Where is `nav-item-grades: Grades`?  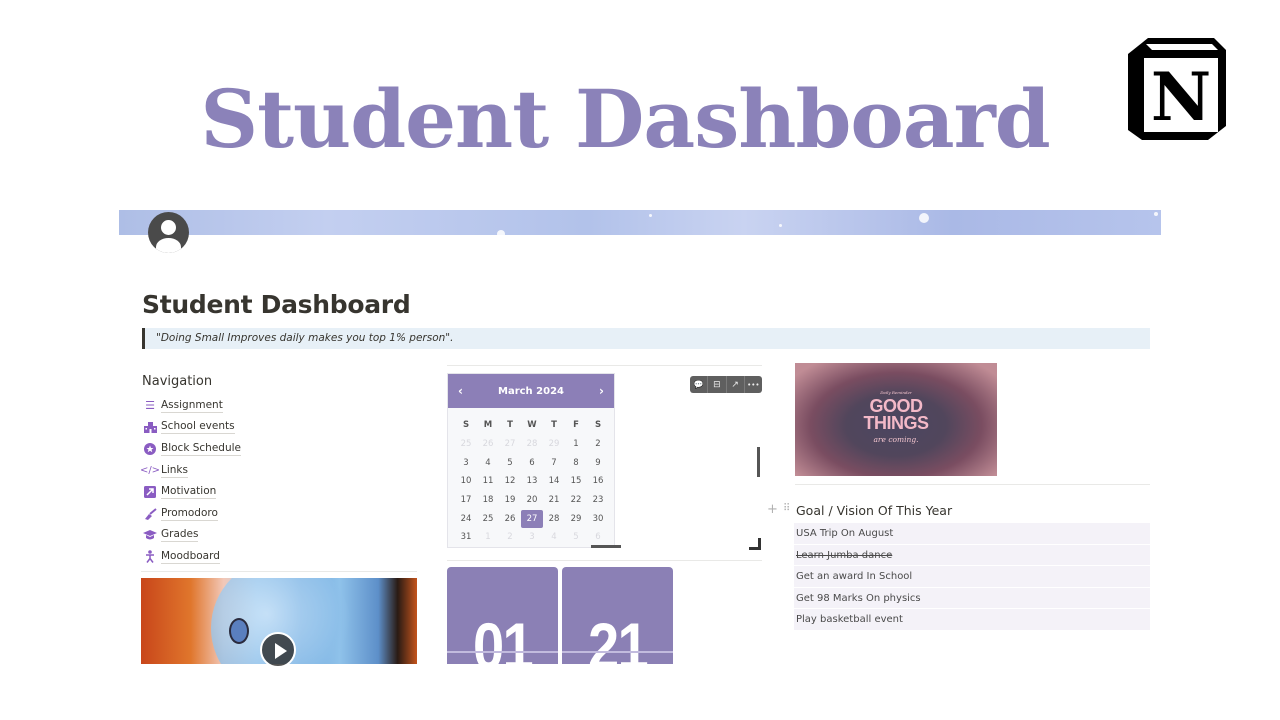 nav-item-grades: Grades is located at coordinates (191, 536).